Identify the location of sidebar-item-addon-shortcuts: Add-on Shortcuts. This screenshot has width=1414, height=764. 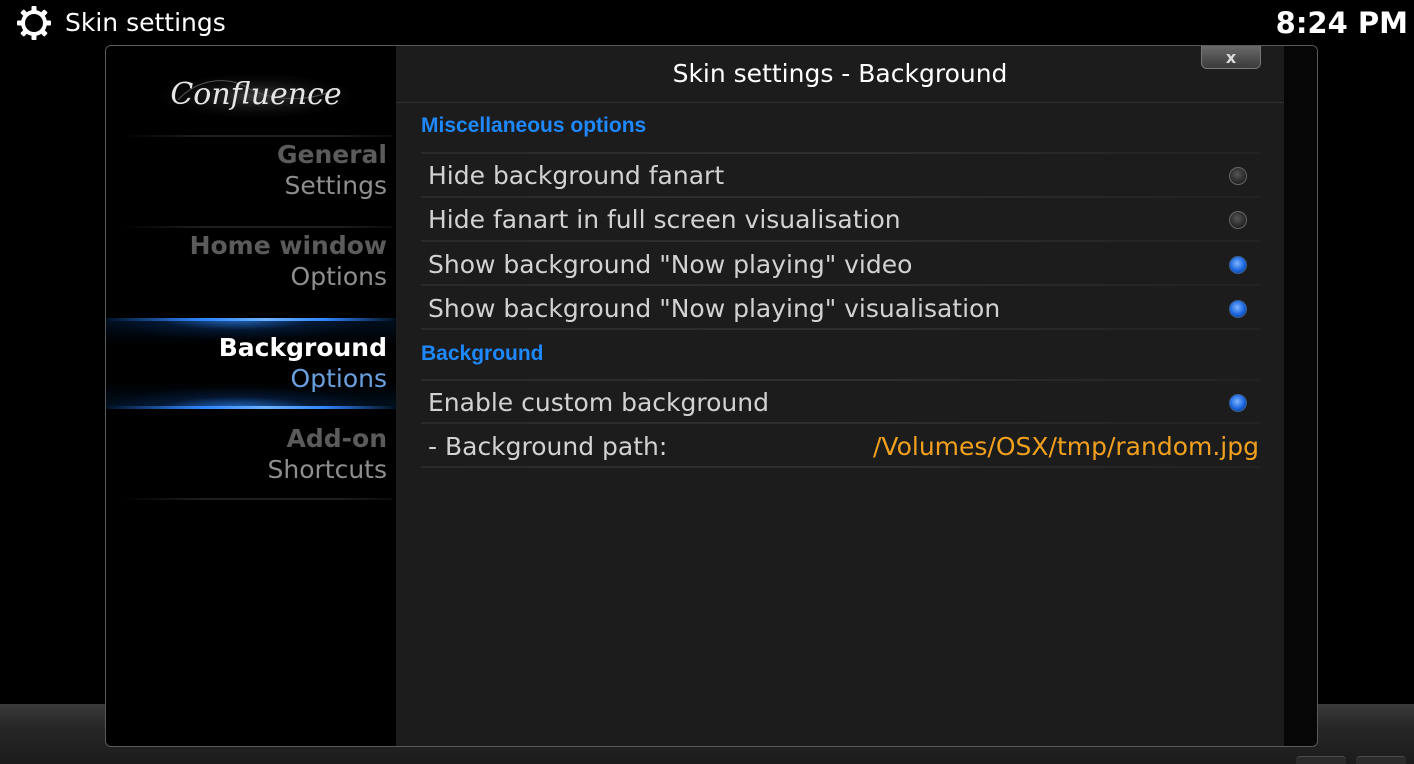
(251, 454).